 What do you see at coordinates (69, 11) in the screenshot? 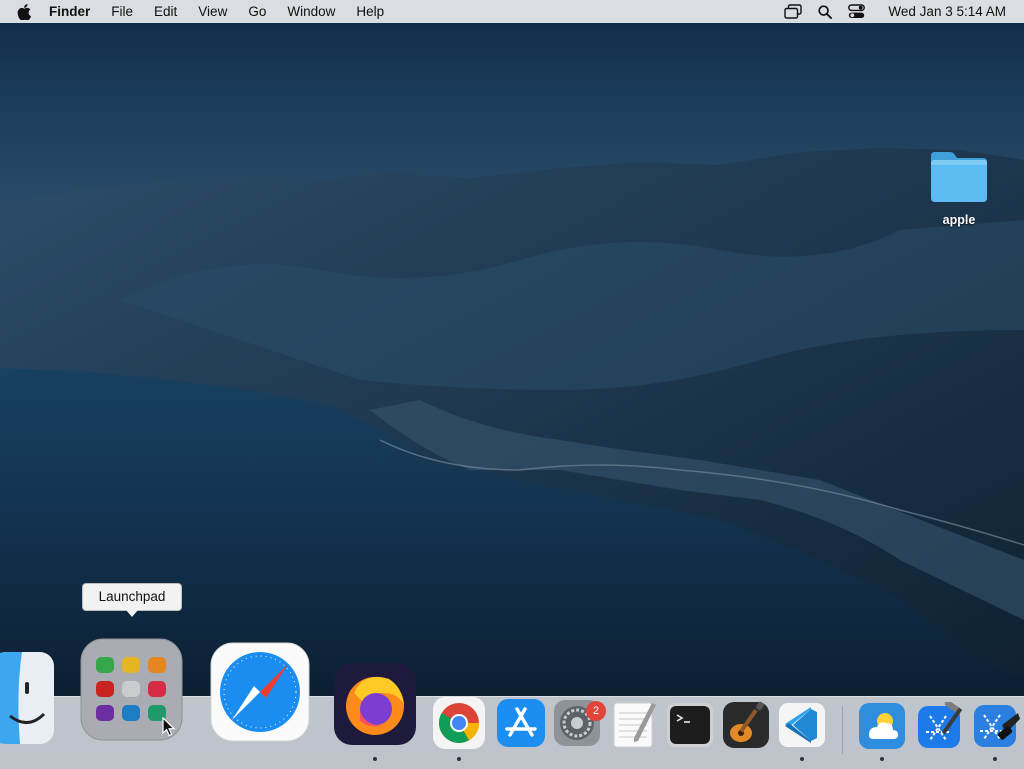
I see `menu-app-name: Finder` at bounding box center [69, 11].